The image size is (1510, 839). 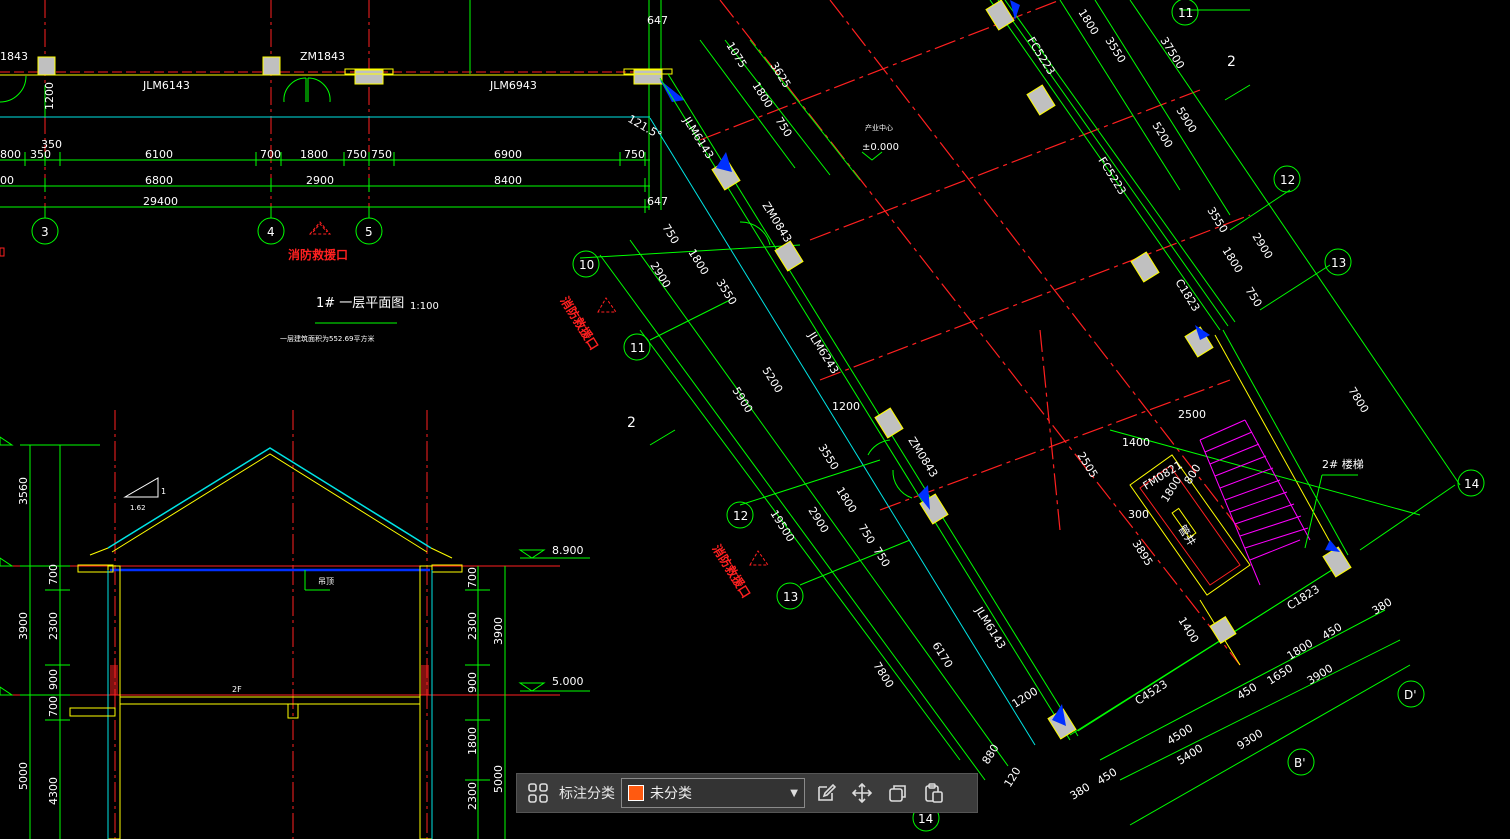 I want to click on plan-axis-3: 3, so click(x=45, y=232).